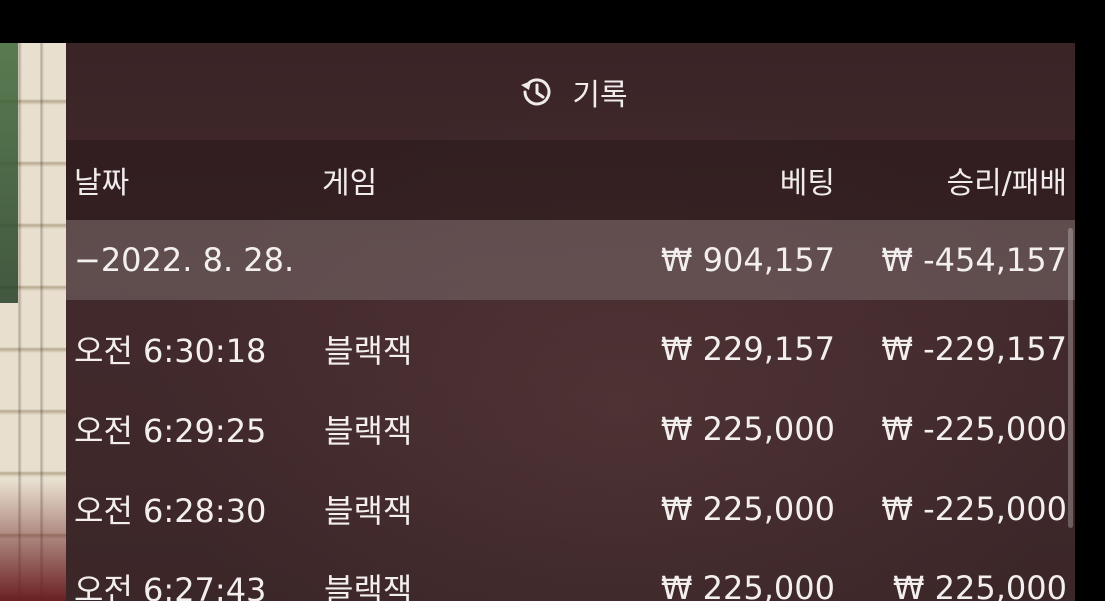 This screenshot has width=1105, height=601. Describe the element at coordinates (570, 574) in the screenshot. I see `table-row: 오전 6:27:43 블랙잭 ₩ 225,000 ₩ 225,000` at that location.